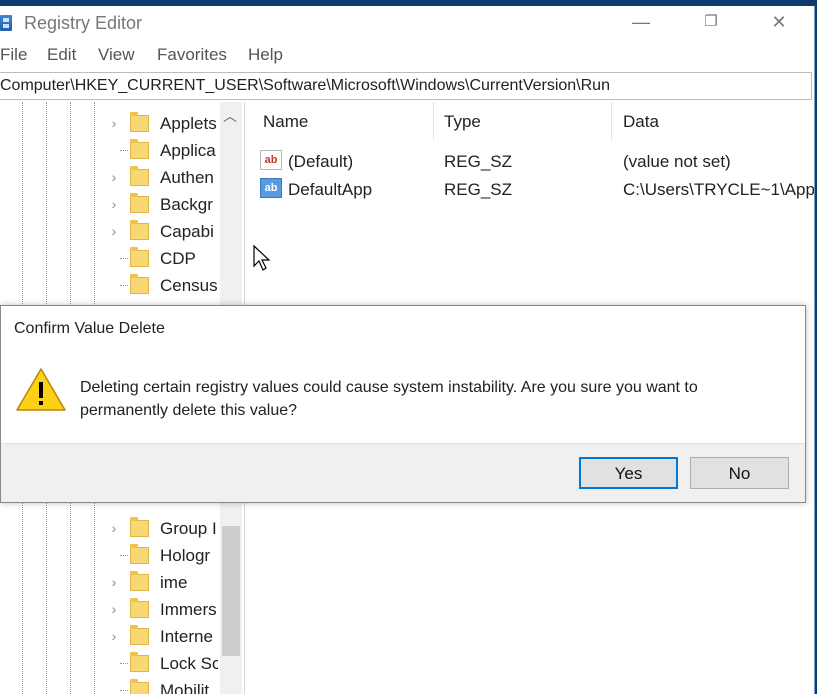  I want to click on menu-help: Help, so click(265, 55).